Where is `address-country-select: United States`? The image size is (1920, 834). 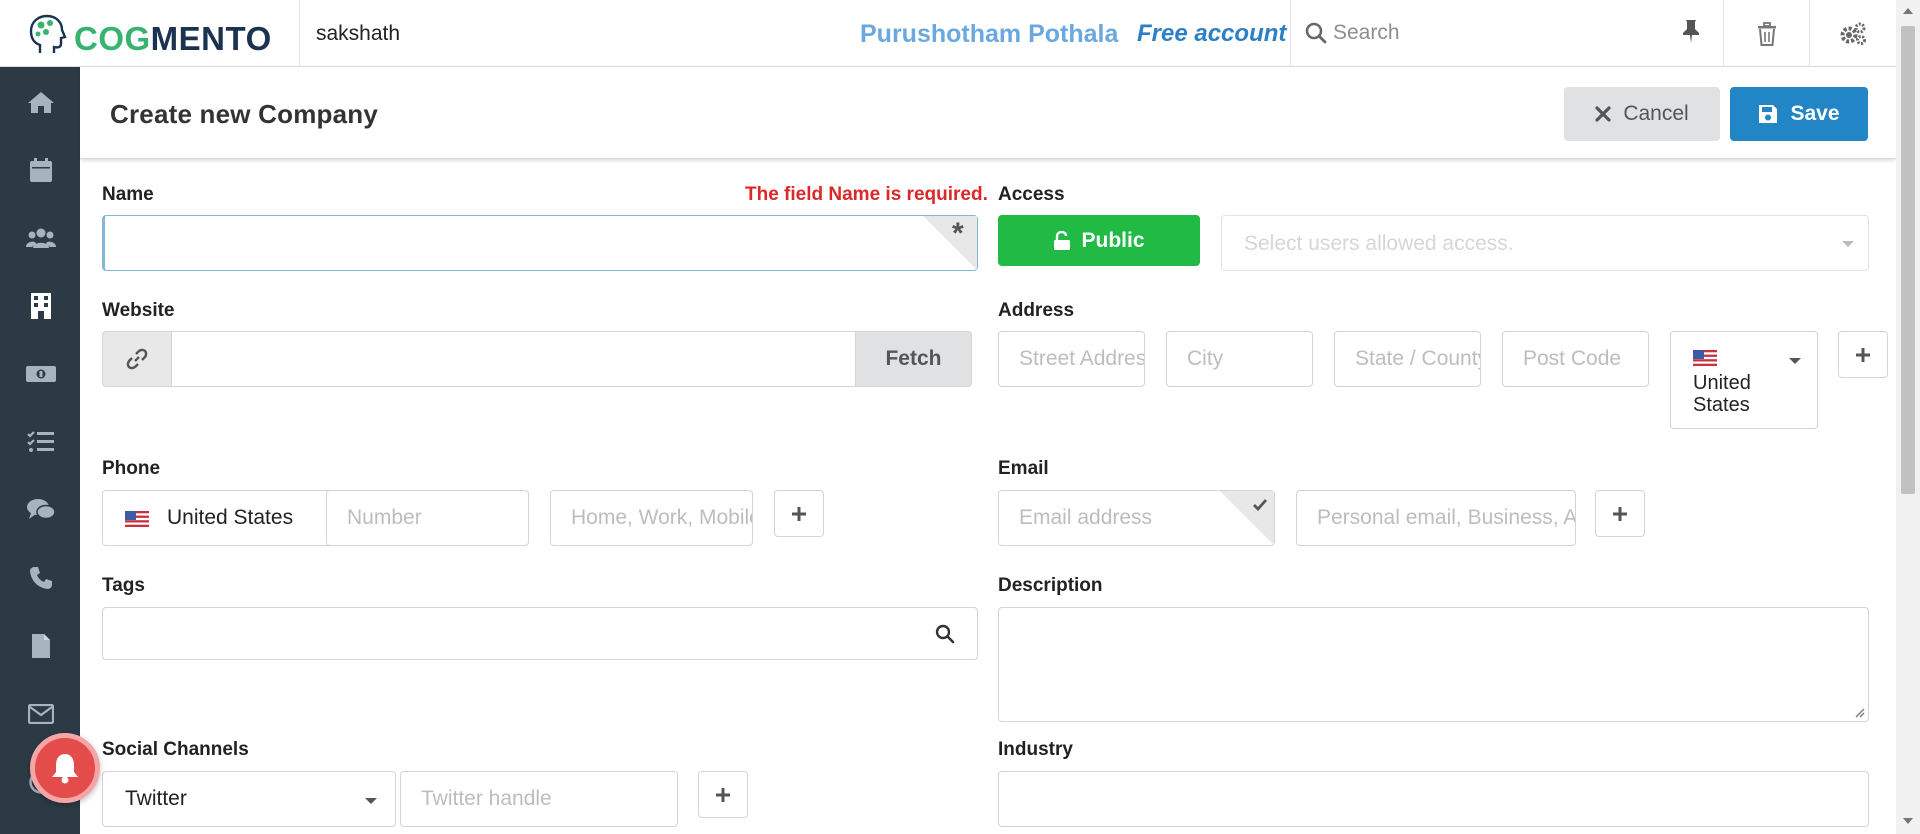 address-country-select: United States is located at coordinates (1744, 380).